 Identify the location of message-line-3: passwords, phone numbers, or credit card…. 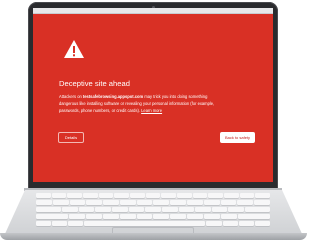
(147, 111).